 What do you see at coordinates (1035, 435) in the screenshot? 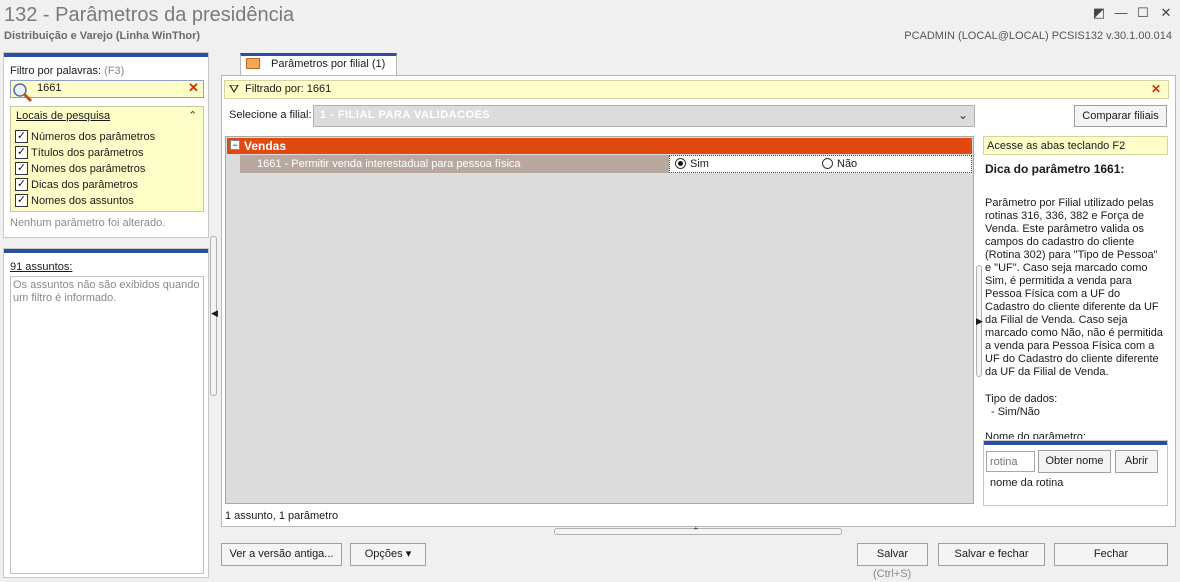
I see `tip-name-label: Nome do parâmetro:` at bounding box center [1035, 435].